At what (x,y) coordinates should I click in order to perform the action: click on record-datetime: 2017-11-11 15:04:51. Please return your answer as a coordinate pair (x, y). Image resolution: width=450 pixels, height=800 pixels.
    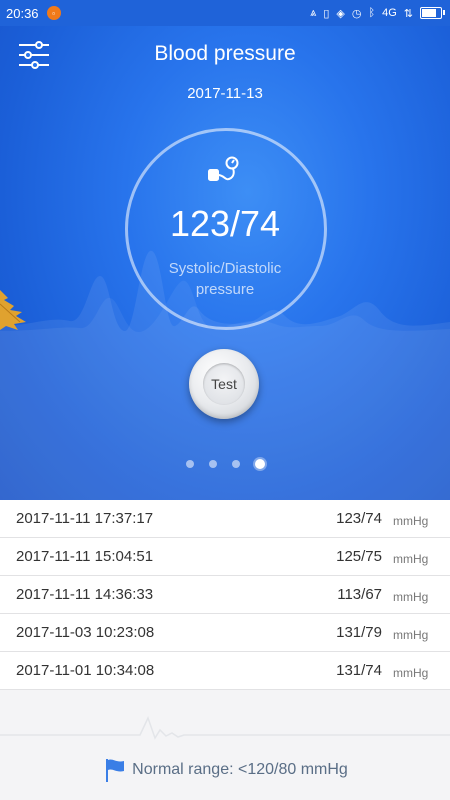
    Looking at the image, I should click on (85, 556).